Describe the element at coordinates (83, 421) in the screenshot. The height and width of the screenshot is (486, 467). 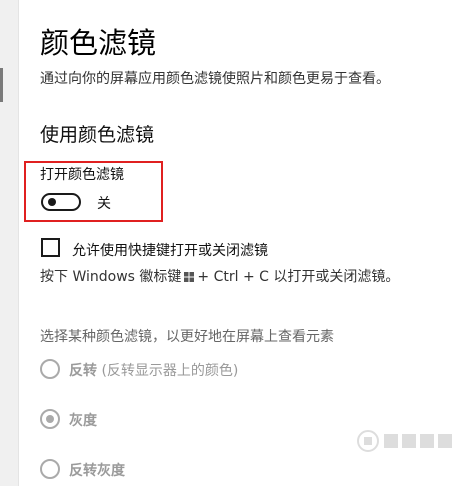
I see `radio-label: 灰度` at that location.